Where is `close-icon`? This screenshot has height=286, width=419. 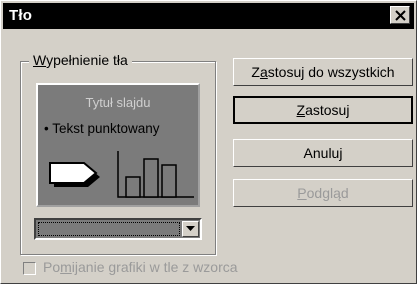 close-icon is located at coordinates (400, 15).